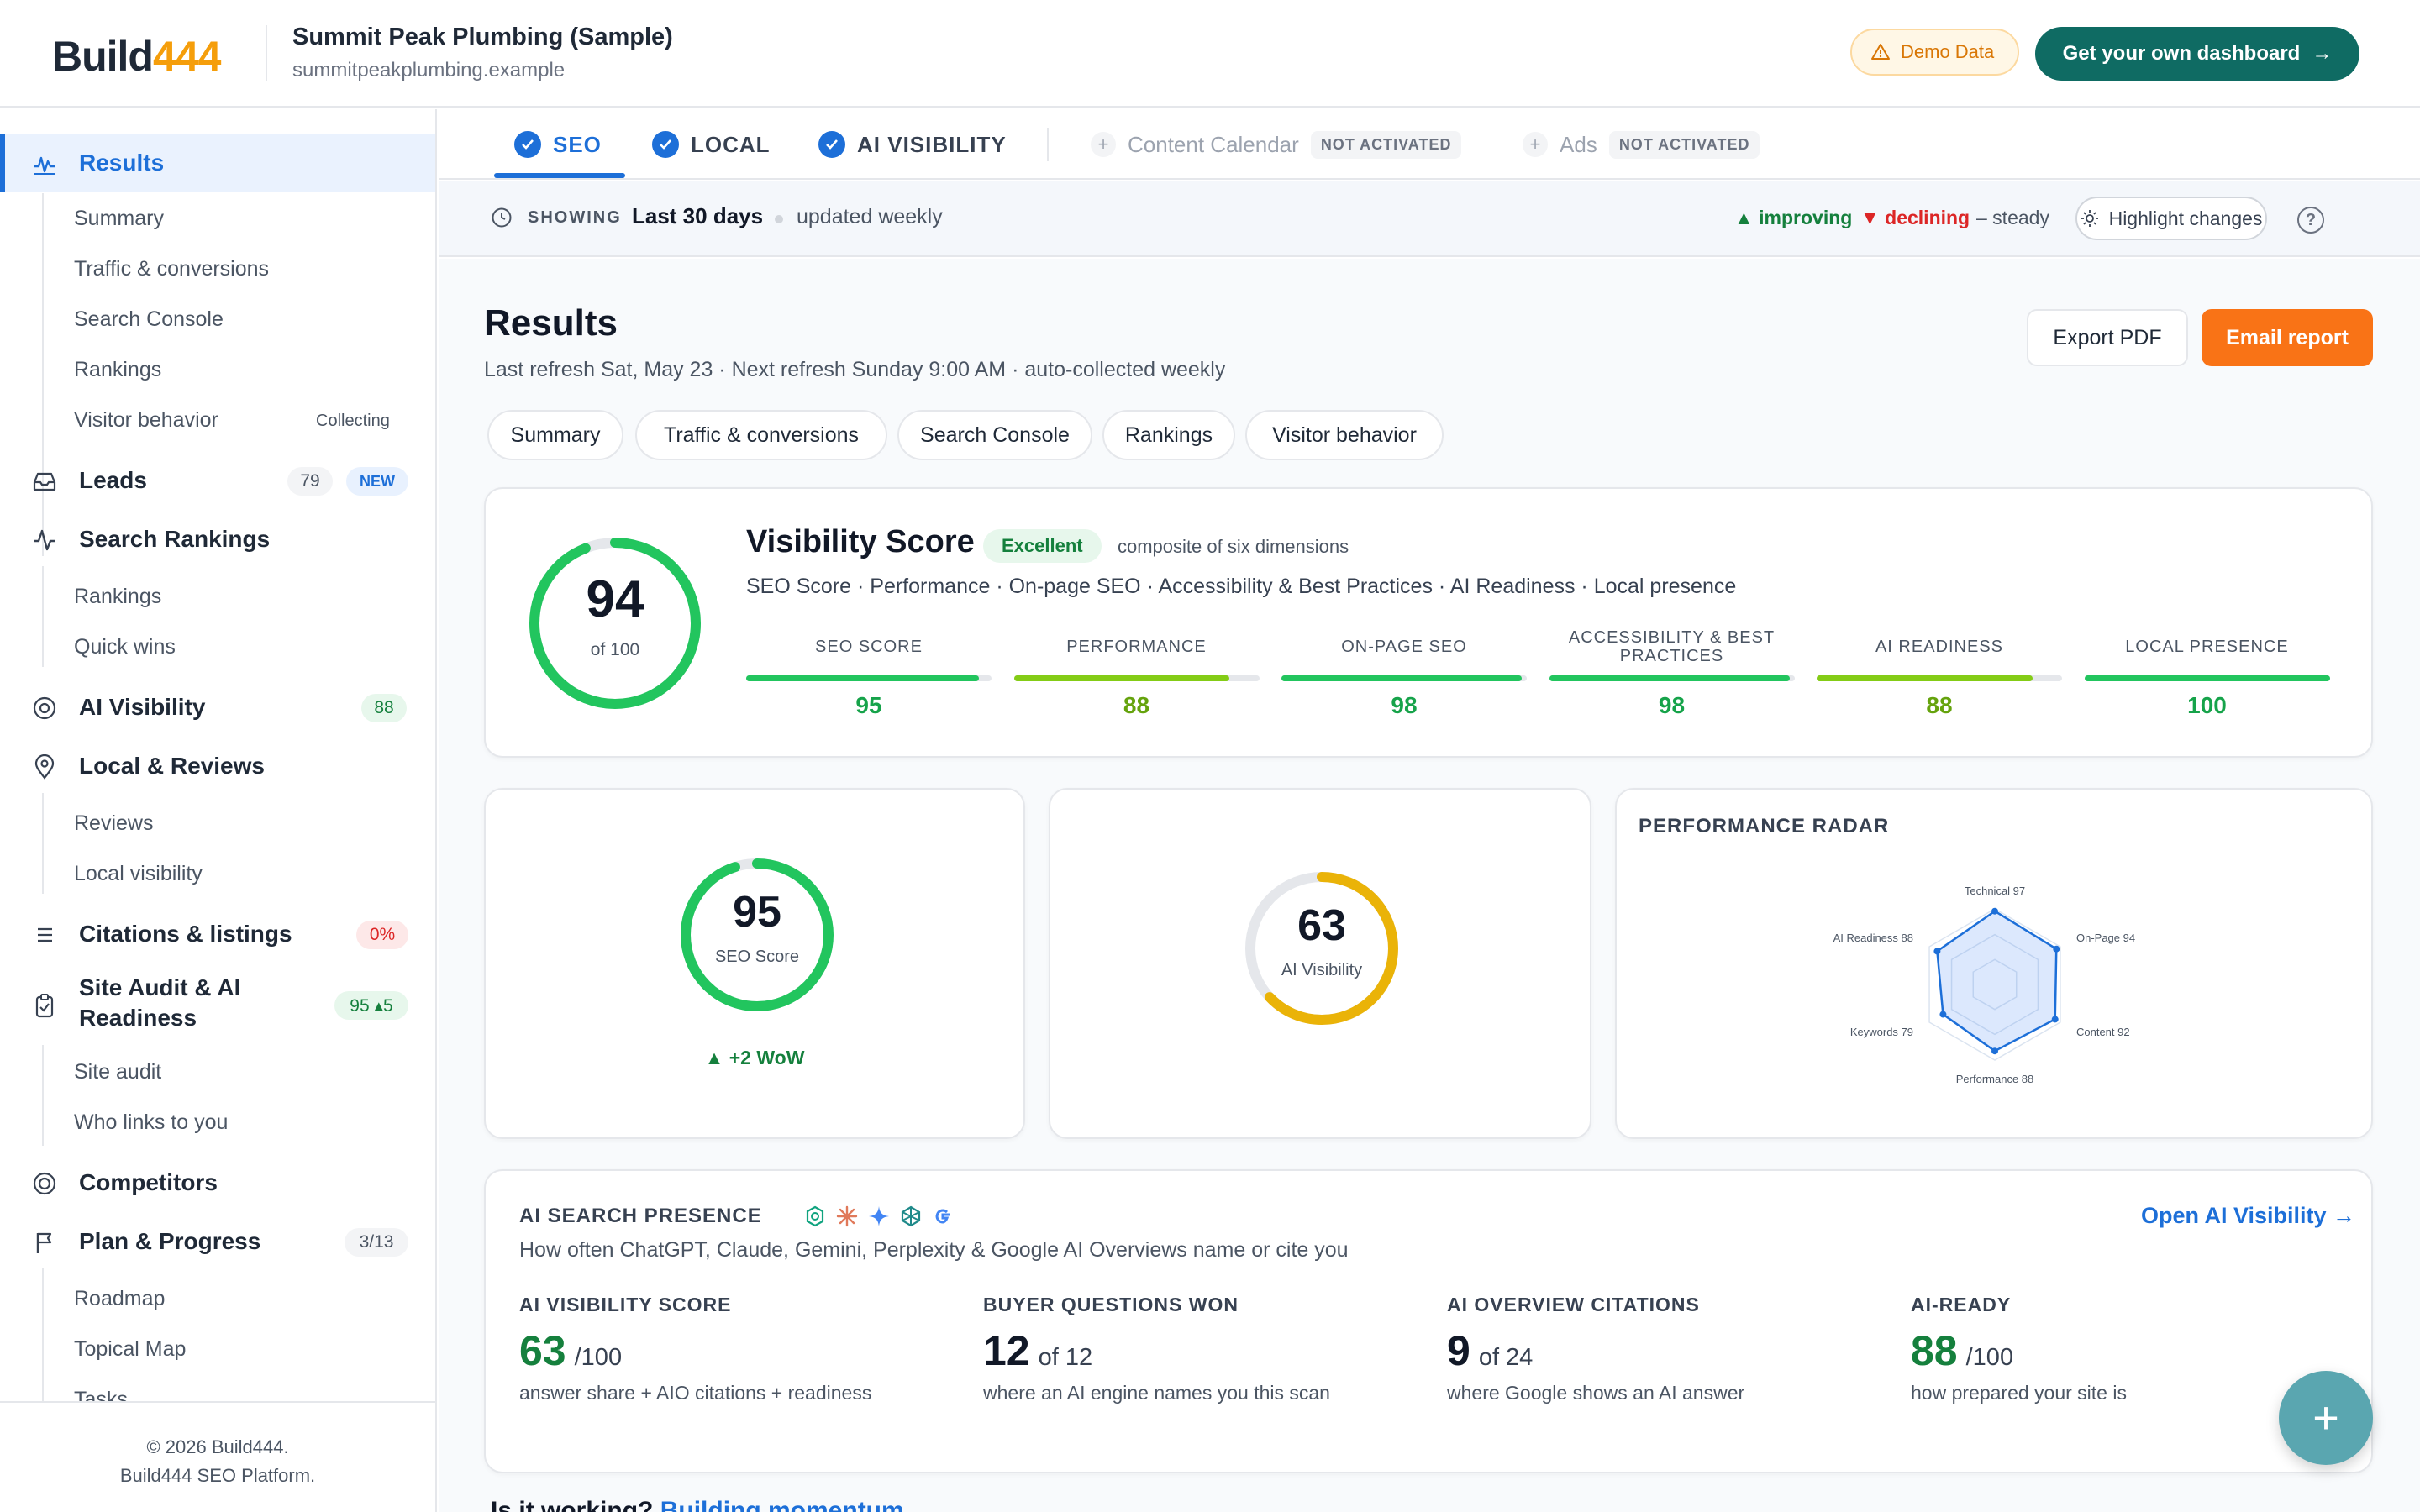  I want to click on active-tab-underline, so click(559, 175).